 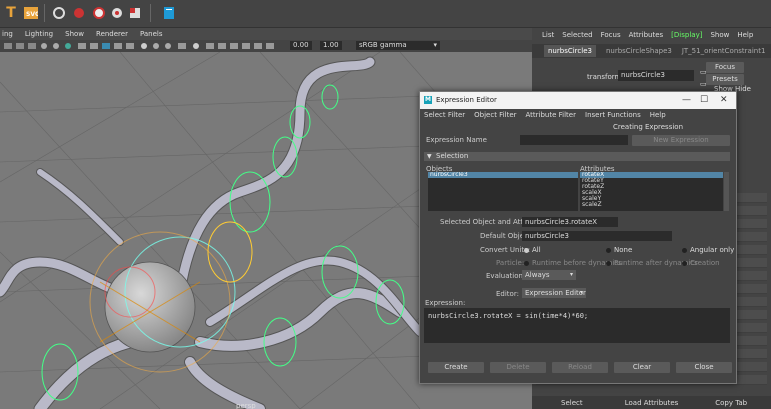 I want to click on svg-tool-icon: SVG, so click(x=31, y=13).